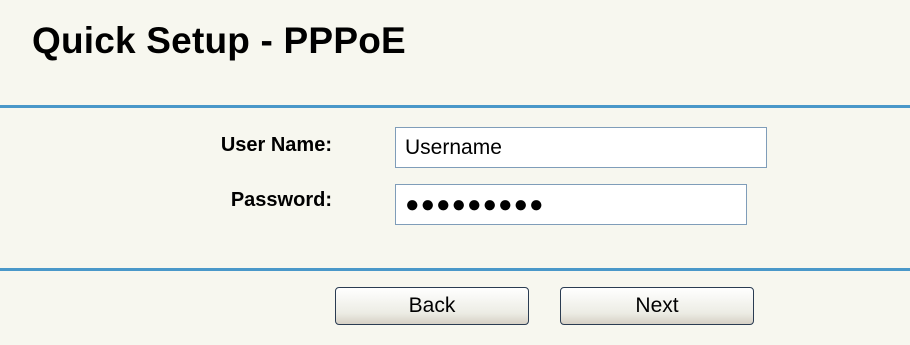 The width and height of the screenshot is (910, 345). Describe the element at coordinates (475, 204) in the screenshot. I see `password-value: ●●●●●●●●●` at that location.